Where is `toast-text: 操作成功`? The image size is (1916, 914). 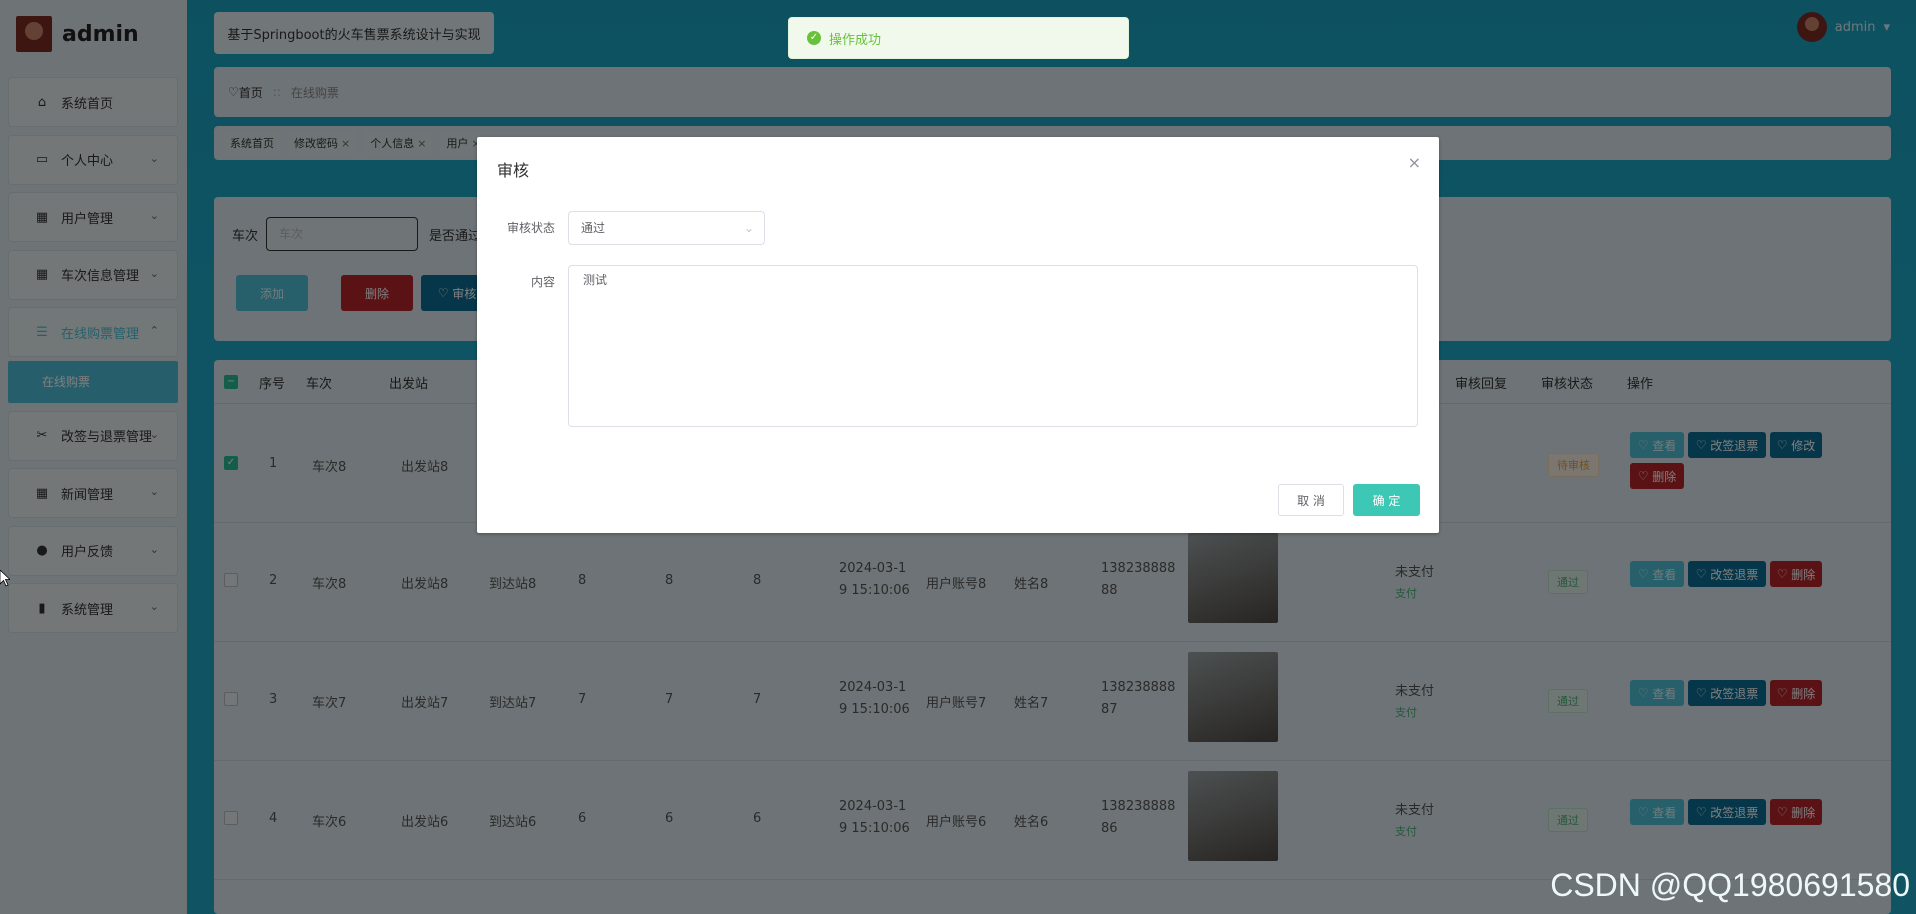
toast-text: 操作成功 is located at coordinates (855, 40).